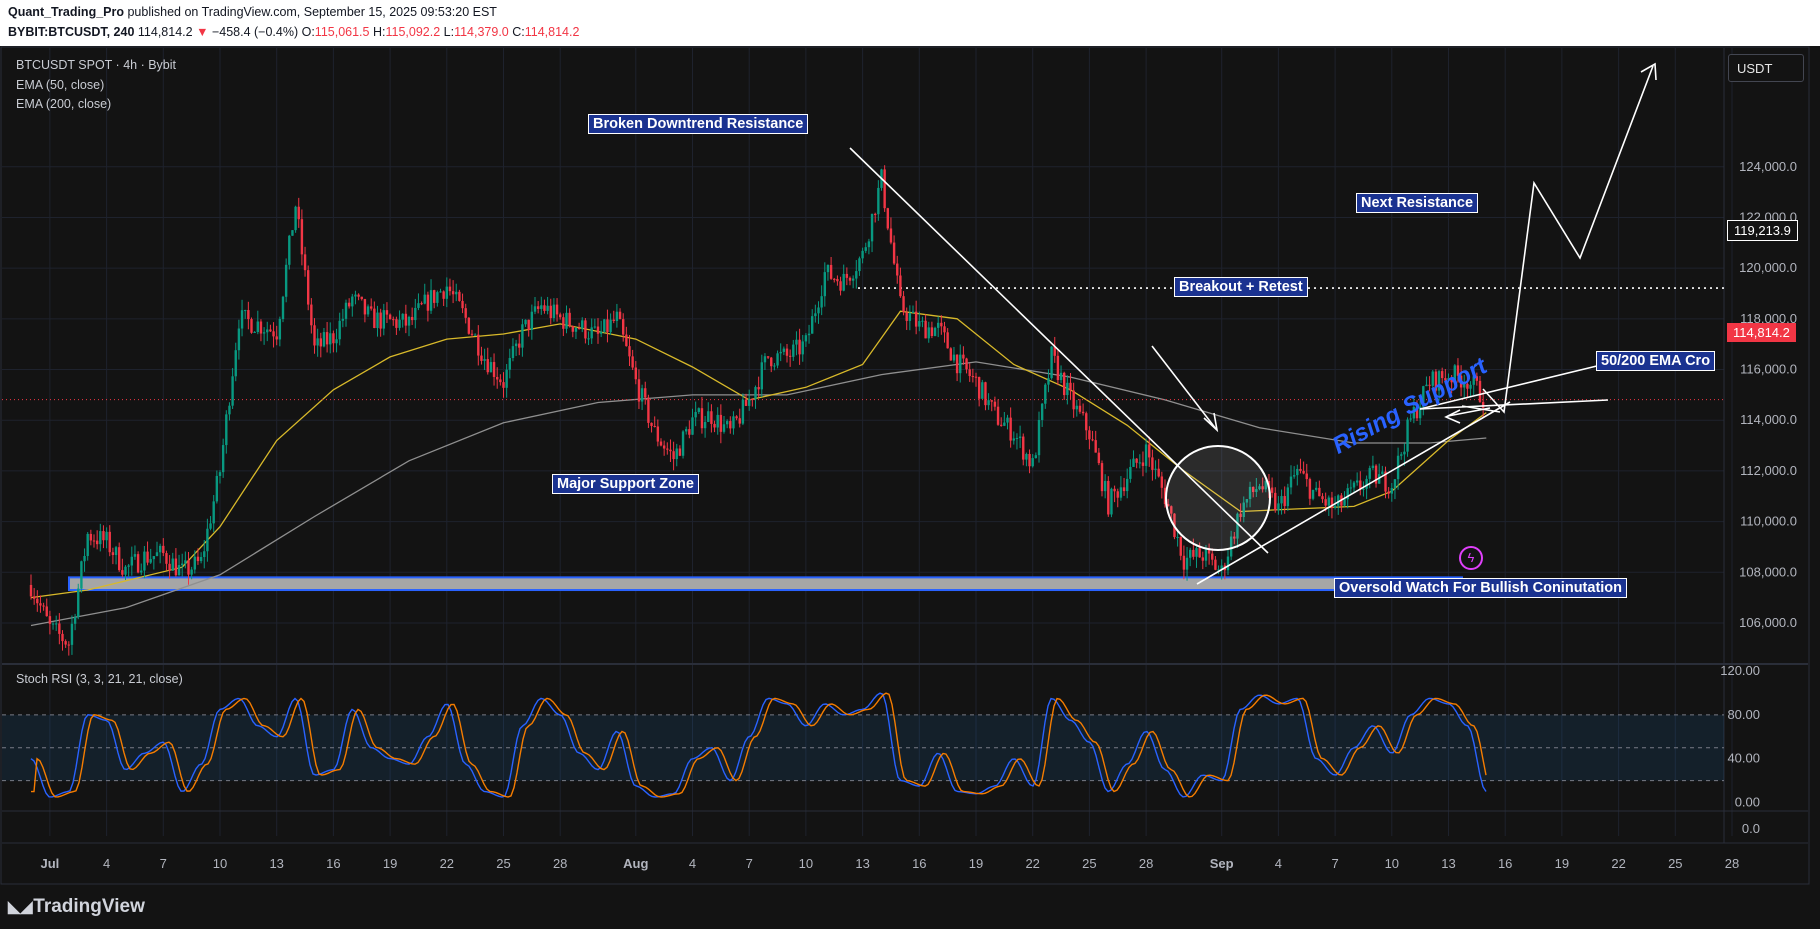 The image size is (1820, 929). Describe the element at coordinates (1743, 758) in the screenshot. I see `stoch-tick-label: 40.00` at that location.